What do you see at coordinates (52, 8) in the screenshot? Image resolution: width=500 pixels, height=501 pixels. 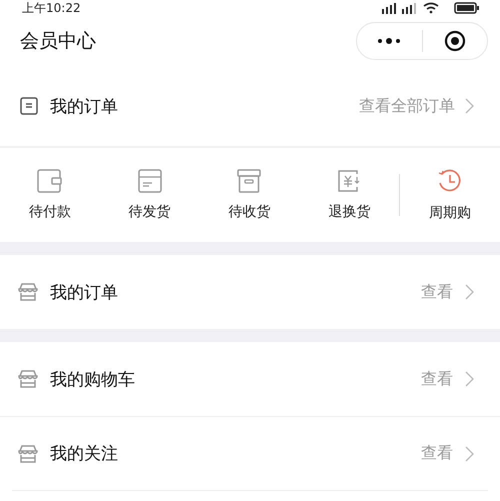 I see `status-time: 上午10:22` at bounding box center [52, 8].